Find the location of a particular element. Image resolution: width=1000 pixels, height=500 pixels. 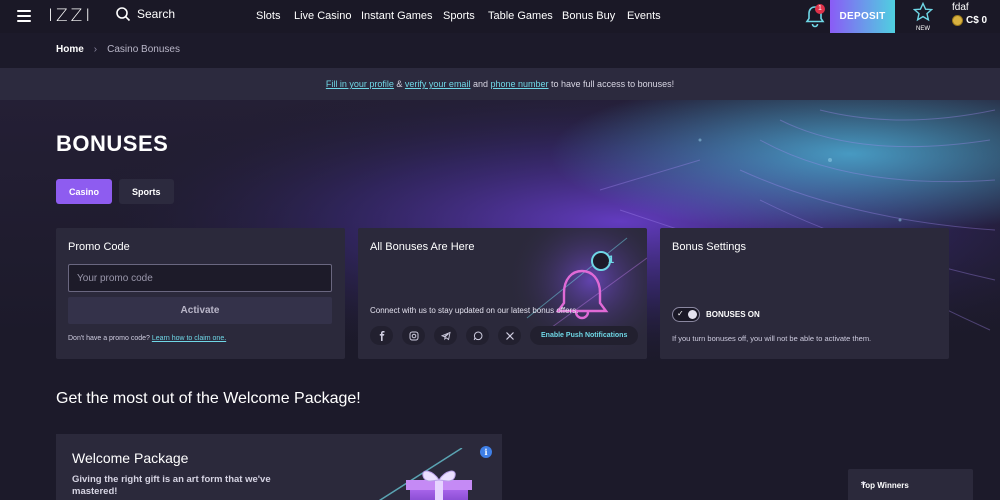

new-label: NEW is located at coordinates (923, 29).